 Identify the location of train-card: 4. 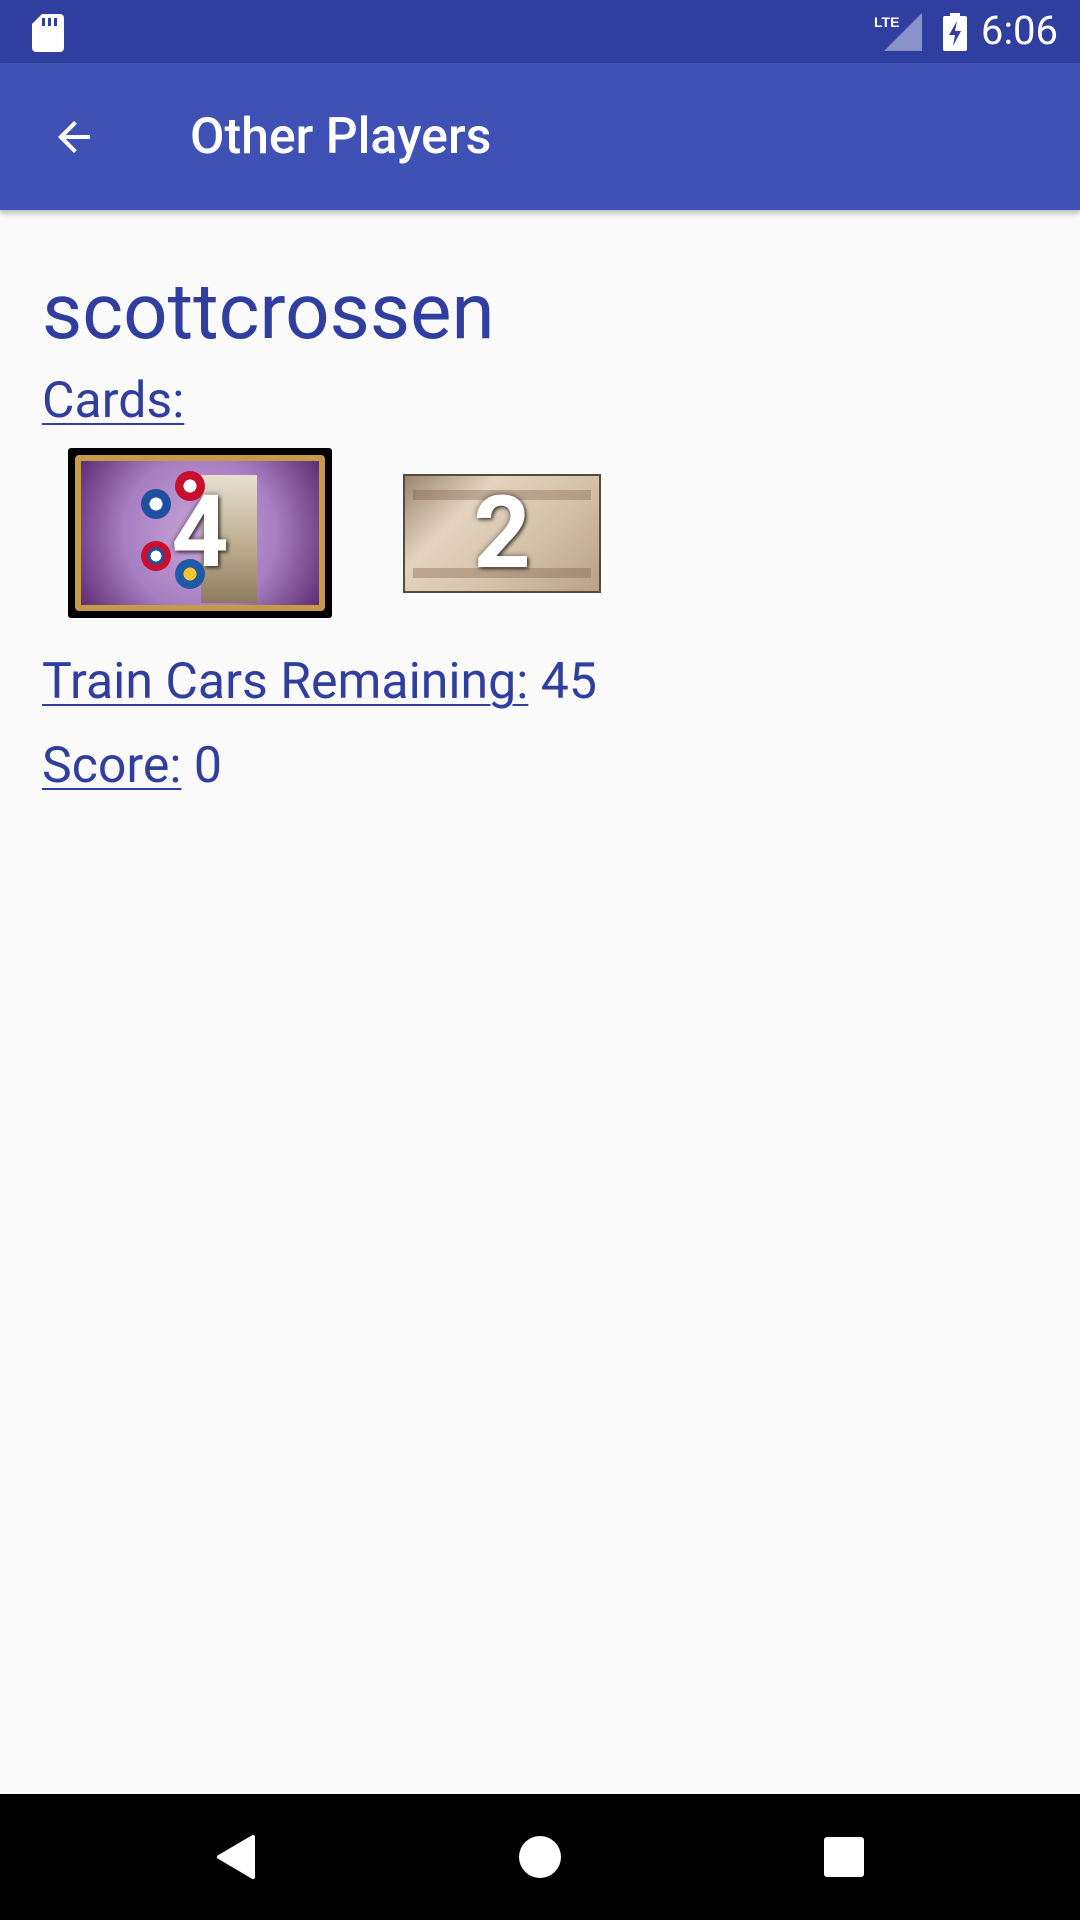
(200, 533).